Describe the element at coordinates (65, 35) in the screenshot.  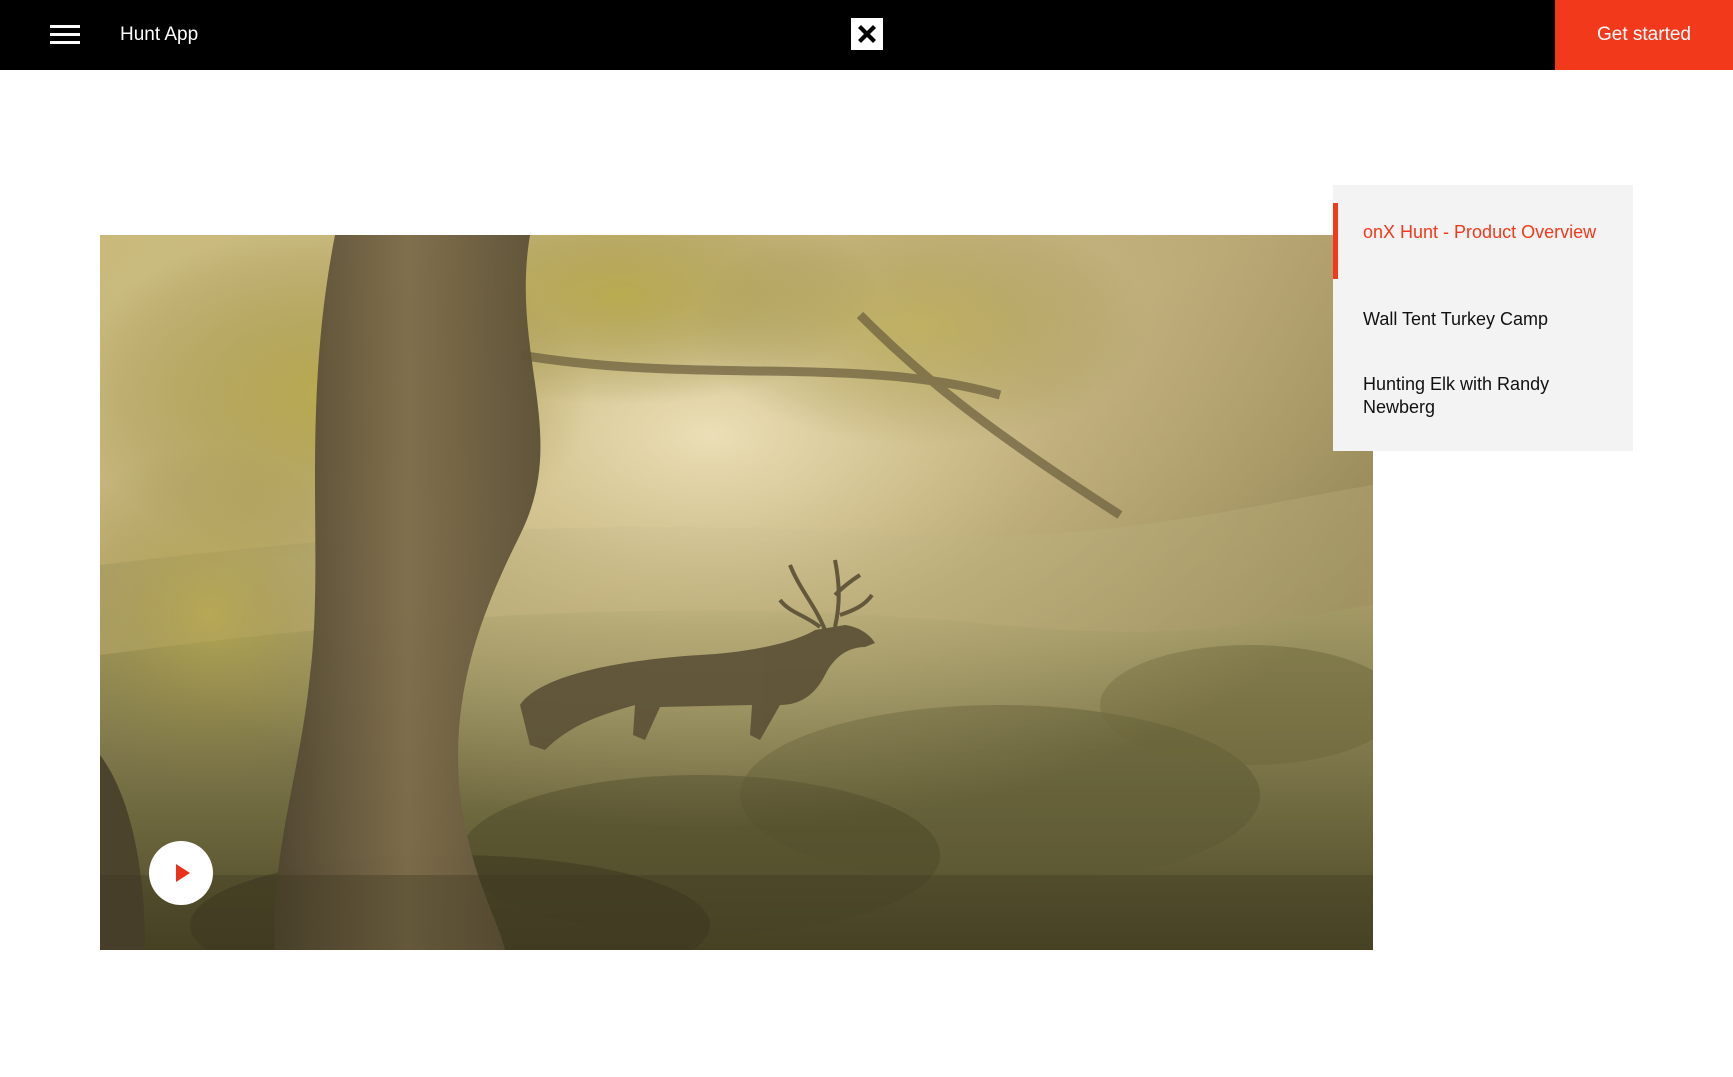
I see `hamburger-menu-icon` at that location.